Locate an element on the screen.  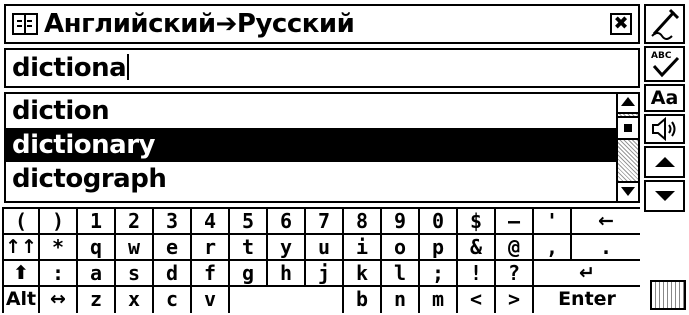
key: e is located at coordinates (173, 247).